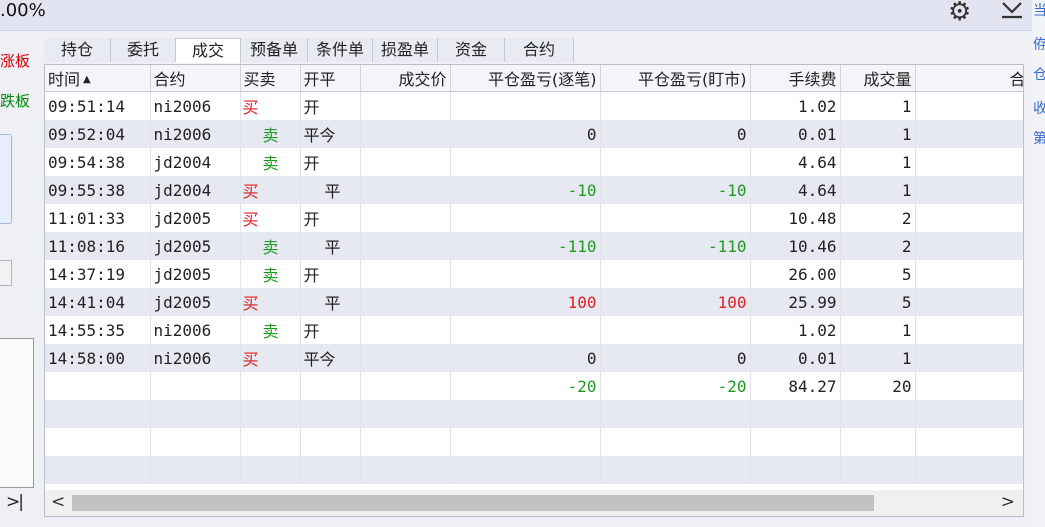  What do you see at coordinates (330, 78) in the screenshot?
I see `col-header-openclose: 开平` at bounding box center [330, 78].